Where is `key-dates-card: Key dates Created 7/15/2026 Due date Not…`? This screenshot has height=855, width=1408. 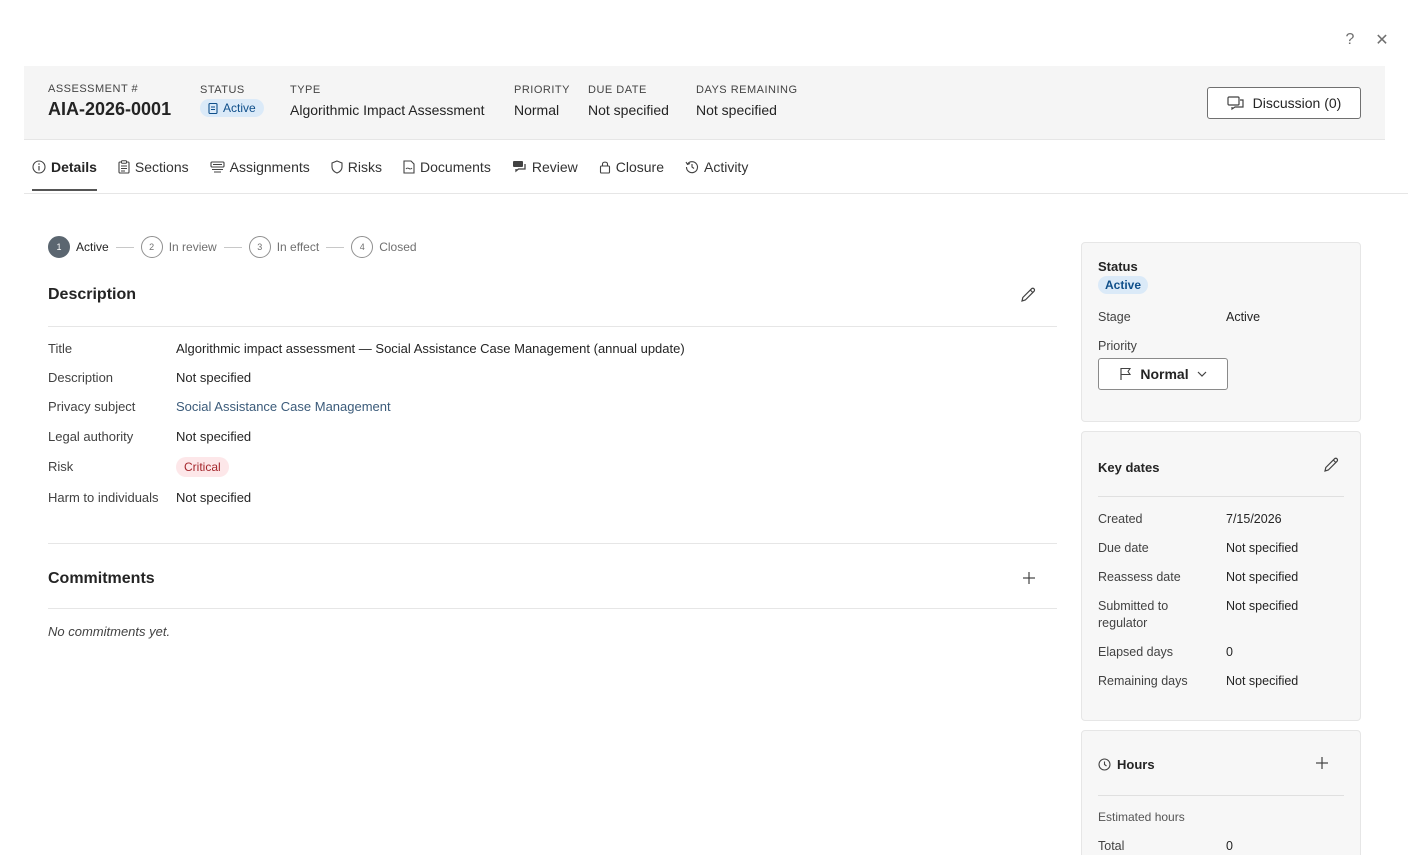 key-dates-card: Key dates Created 7/15/2026 Due date Not… is located at coordinates (1221, 576).